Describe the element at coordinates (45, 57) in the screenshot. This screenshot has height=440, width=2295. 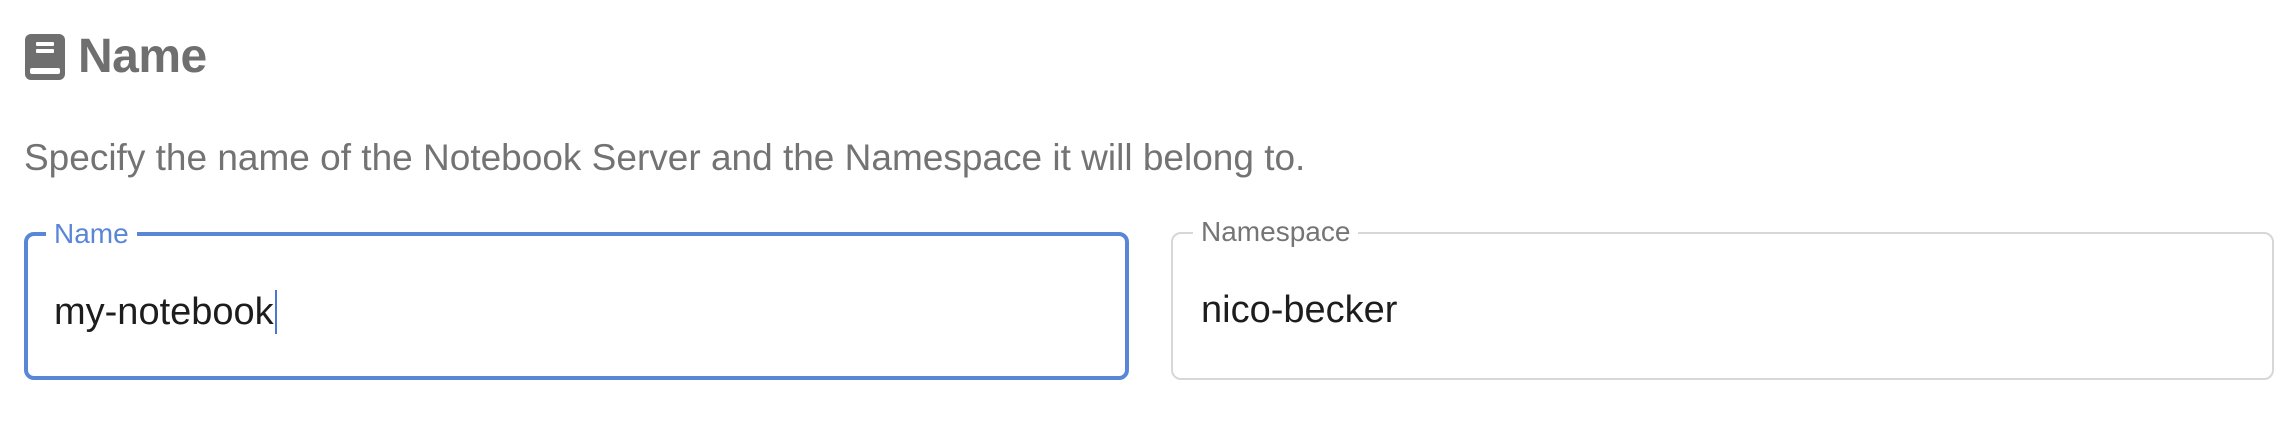
I see `book-icon` at that location.